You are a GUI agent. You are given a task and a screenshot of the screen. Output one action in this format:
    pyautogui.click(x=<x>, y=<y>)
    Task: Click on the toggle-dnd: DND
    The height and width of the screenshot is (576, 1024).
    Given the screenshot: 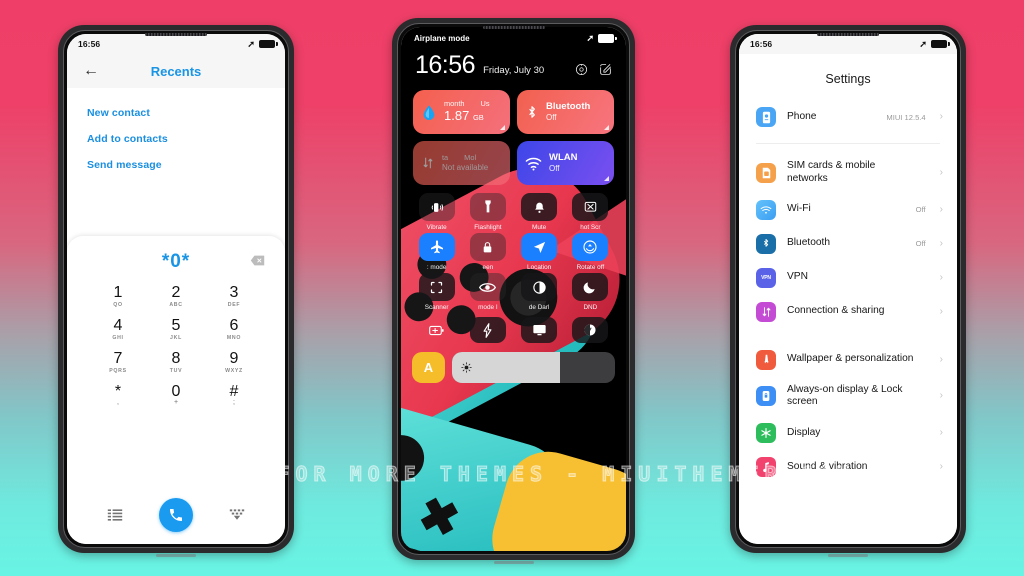 What is the action you would take?
    pyautogui.click(x=590, y=292)
    